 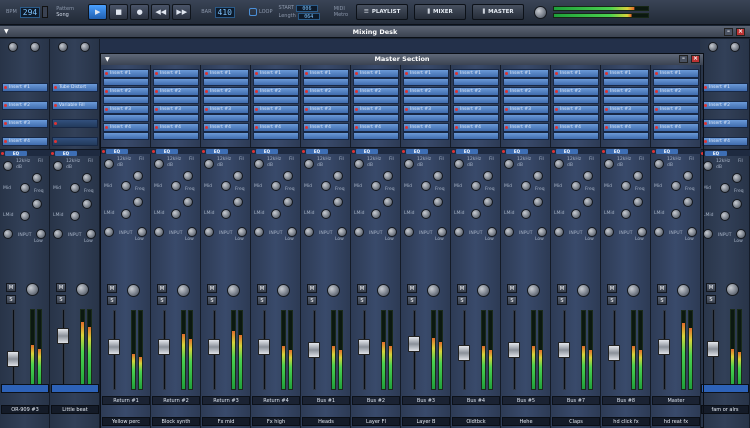 I want to click on channel-instrument: Layer FI, so click(x=376, y=421).